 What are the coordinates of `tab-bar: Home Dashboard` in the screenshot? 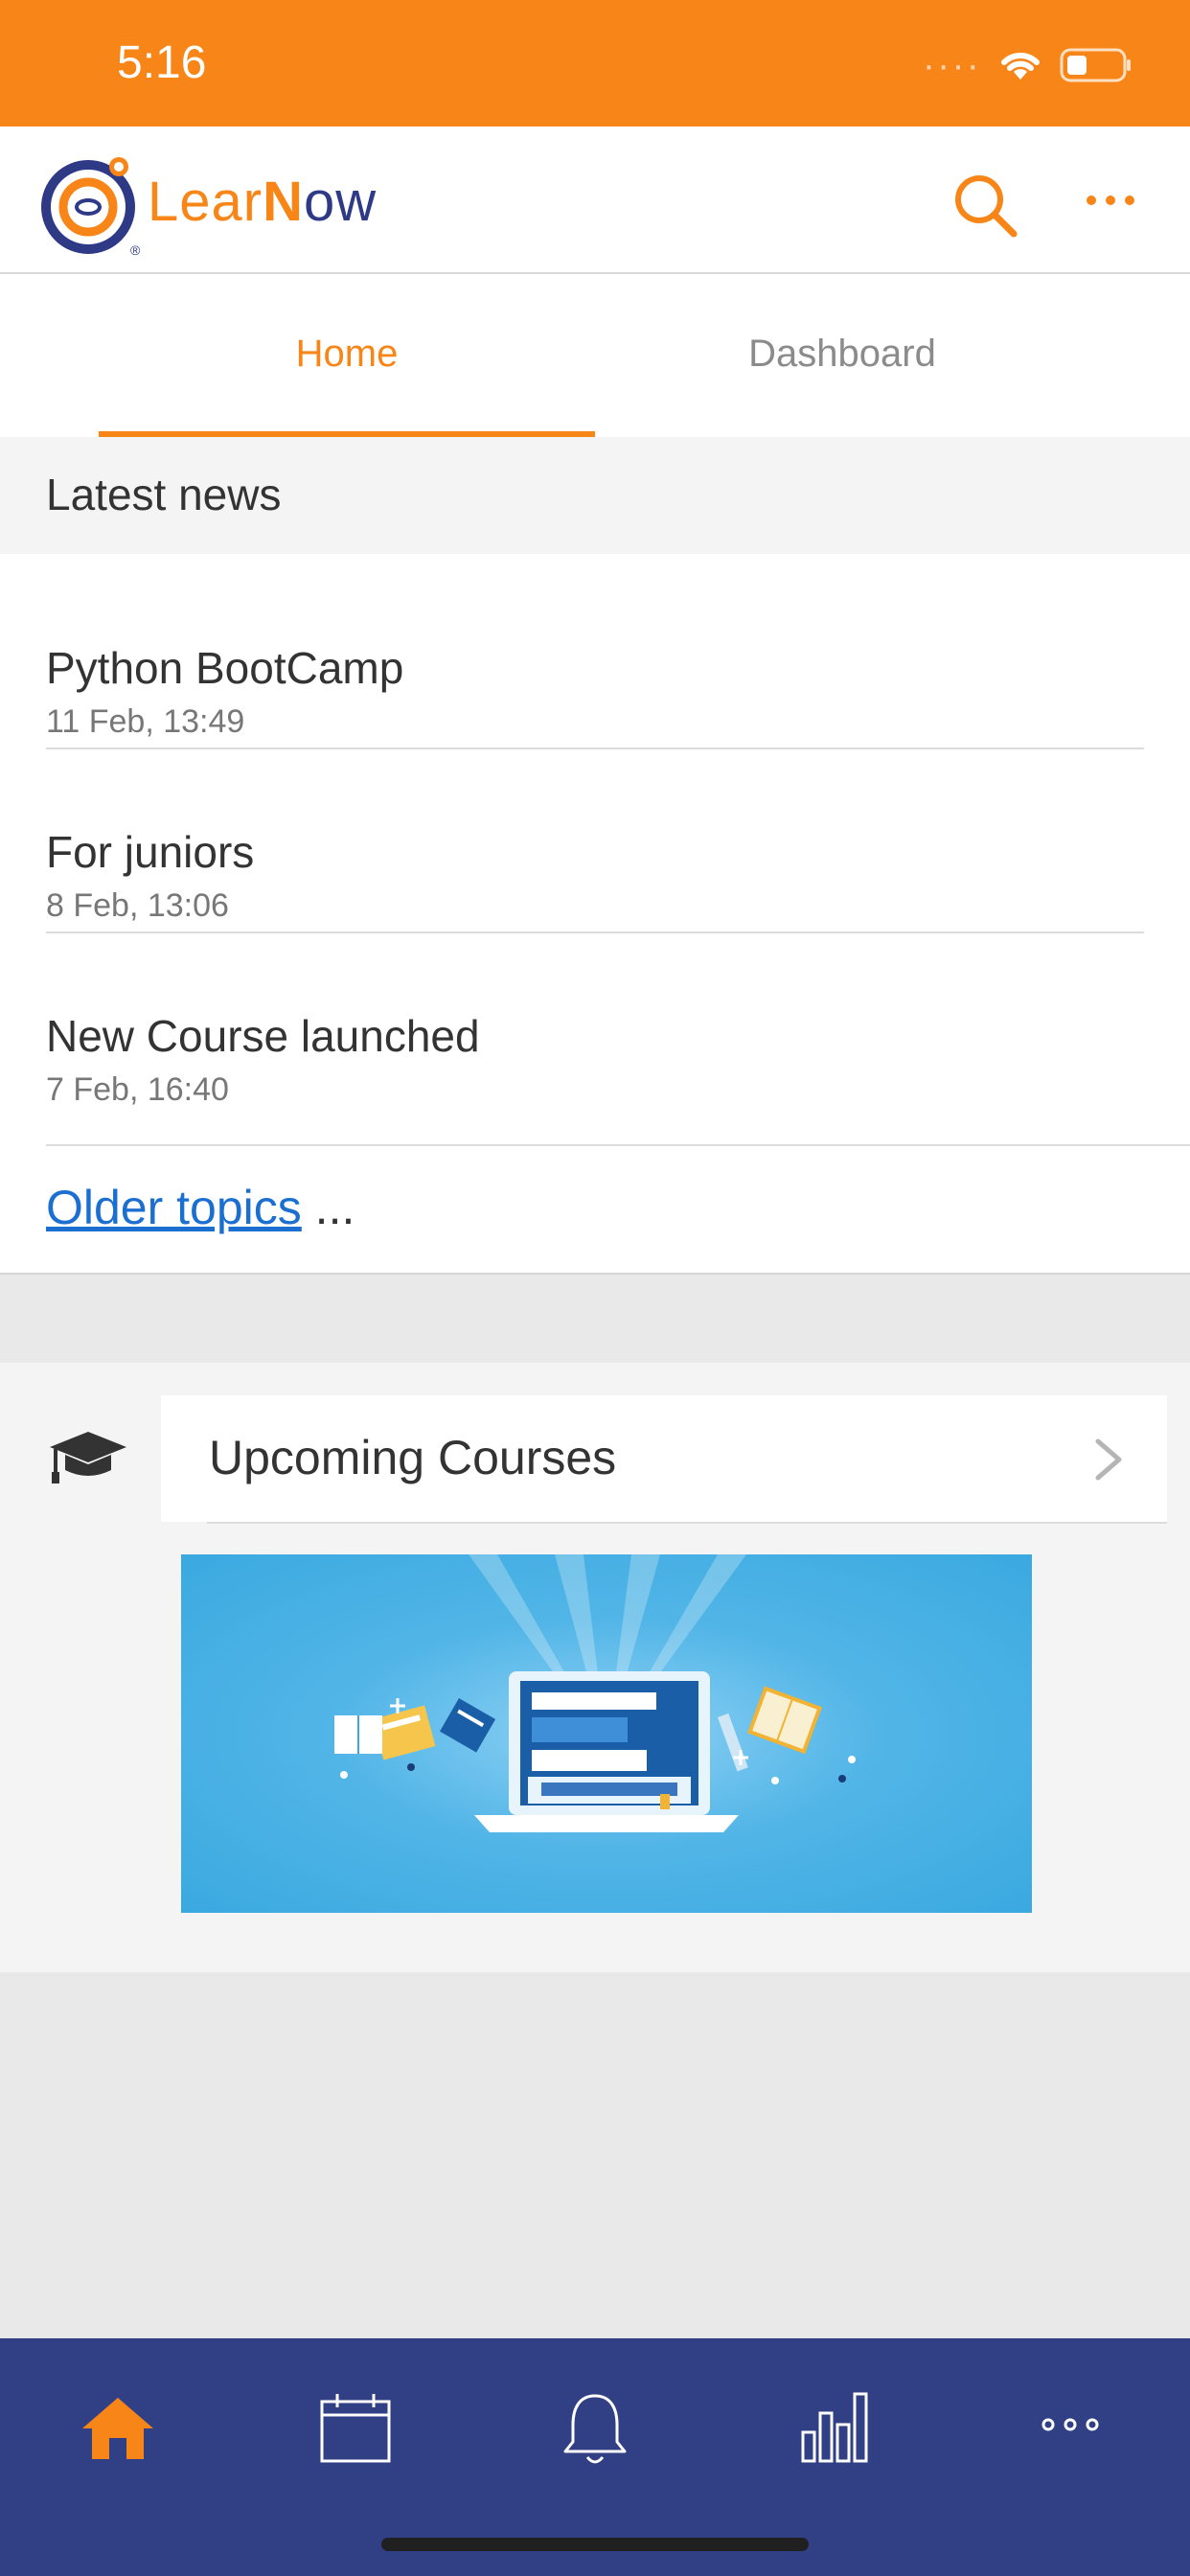 It's located at (595, 355).